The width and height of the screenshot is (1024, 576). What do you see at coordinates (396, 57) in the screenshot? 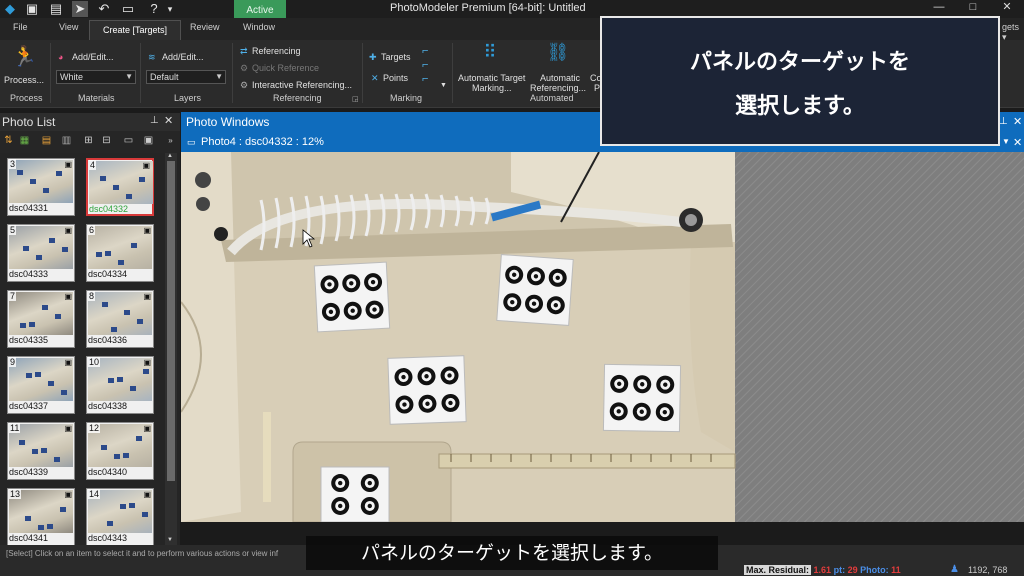
I see `targets-button: Targets` at bounding box center [396, 57].